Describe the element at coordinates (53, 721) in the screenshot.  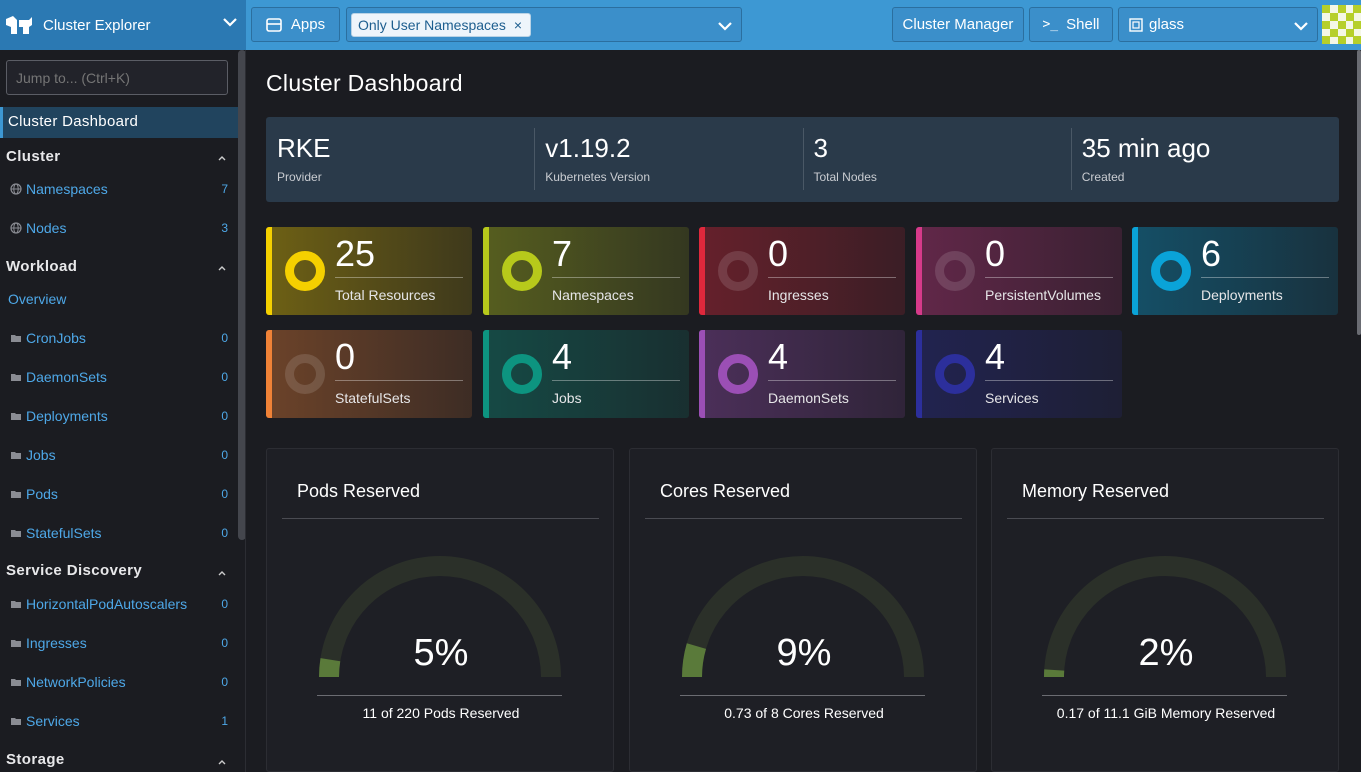
I see `sidebar-item-label: Services` at that location.